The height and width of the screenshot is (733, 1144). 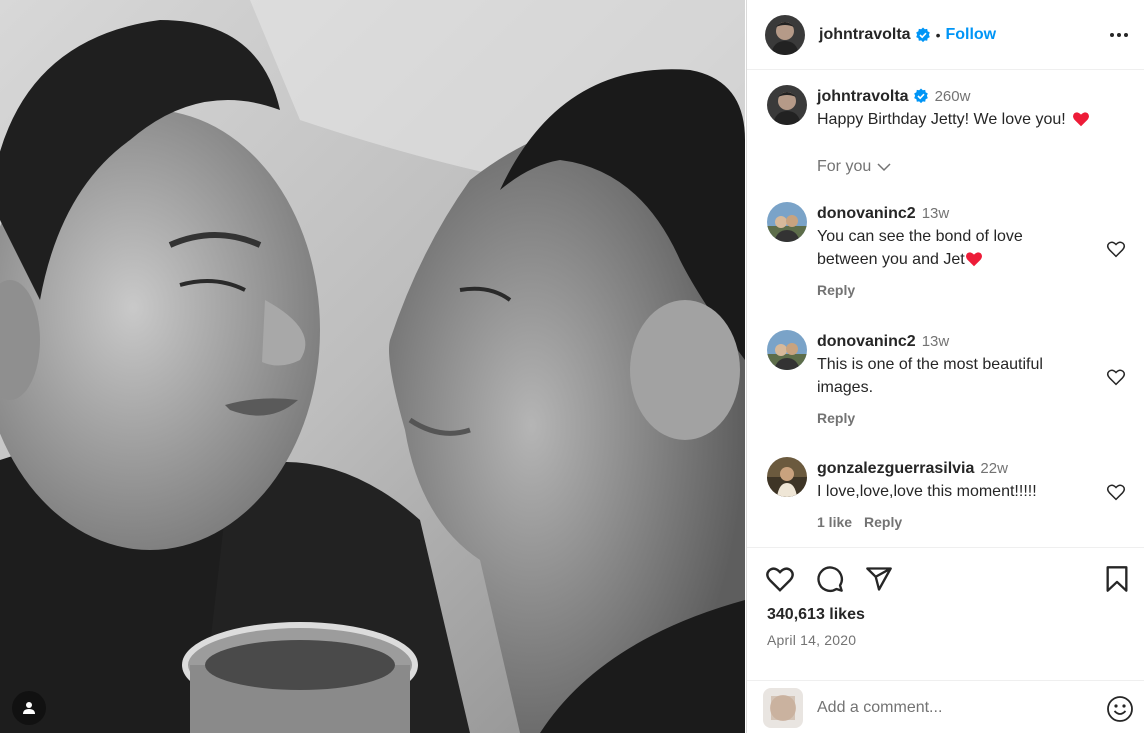 I want to click on for-you-filter: For you, so click(x=854, y=167).